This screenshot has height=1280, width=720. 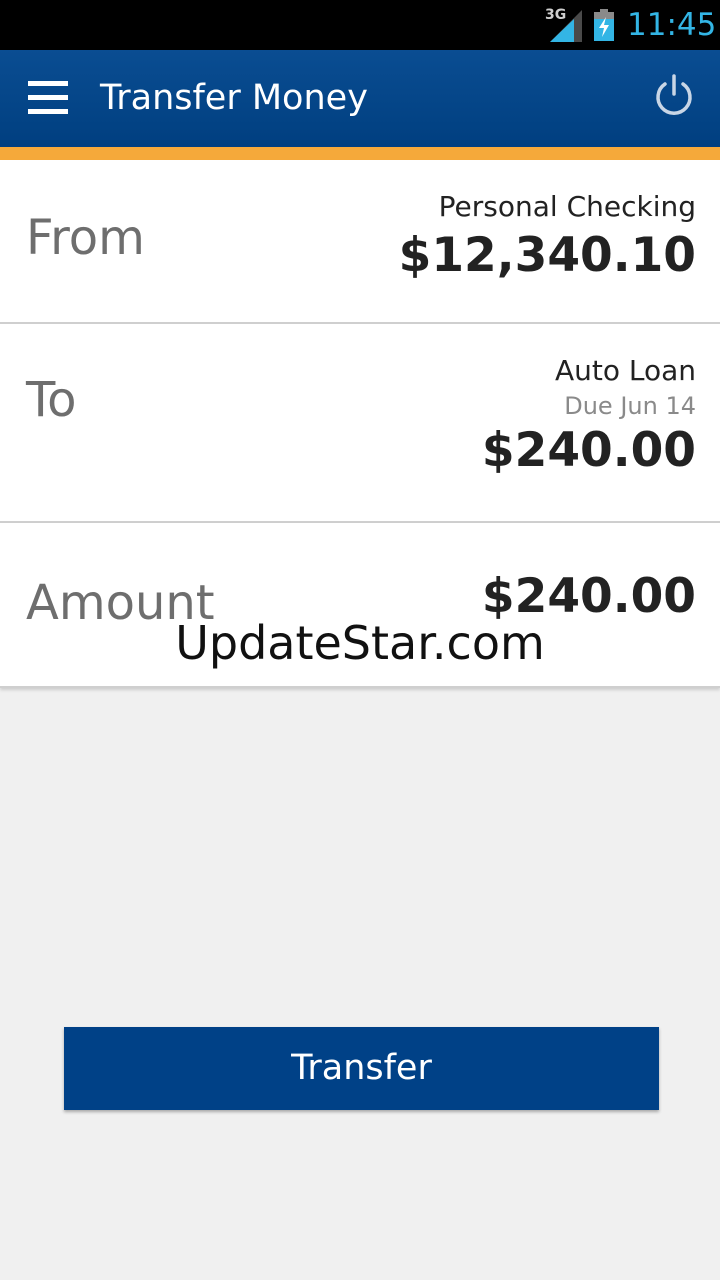 I want to click on power-icon, so click(x=674, y=96).